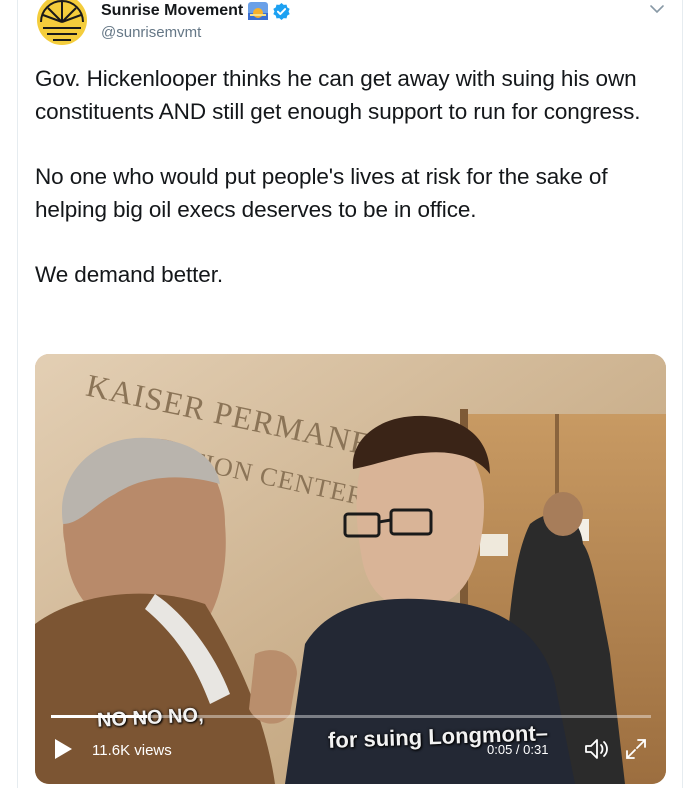 Image resolution: width=700 pixels, height=788 pixels. What do you see at coordinates (132, 750) in the screenshot?
I see `view-count: 11.6K views` at bounding box center [132, 750].